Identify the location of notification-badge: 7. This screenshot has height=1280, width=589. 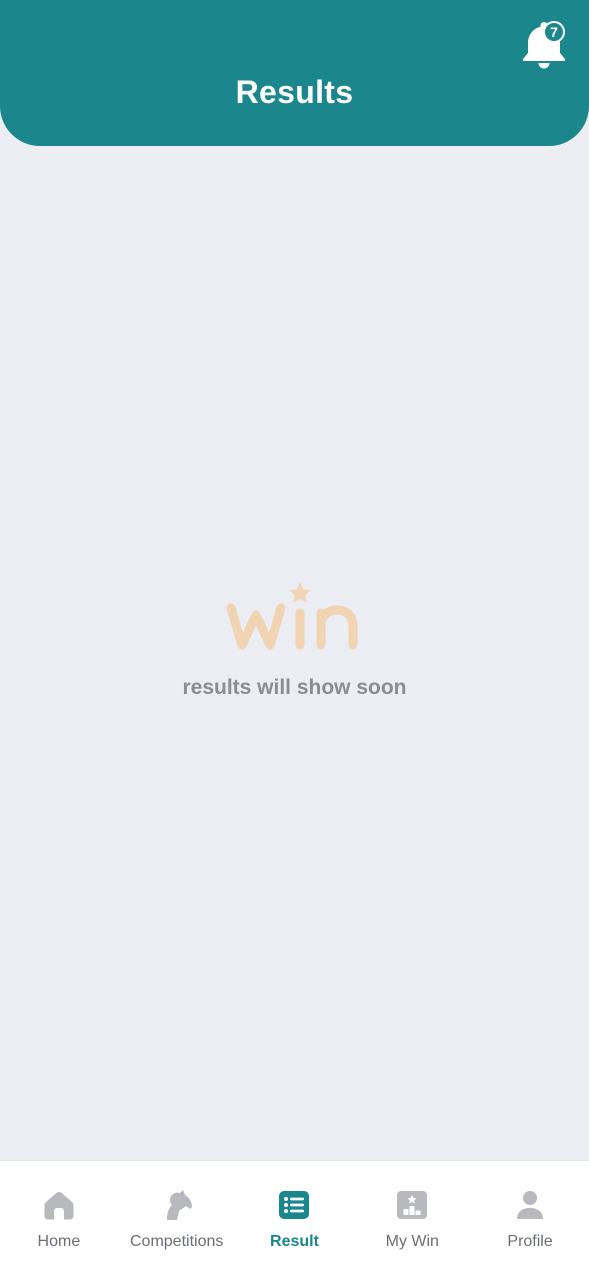
(554, 32).